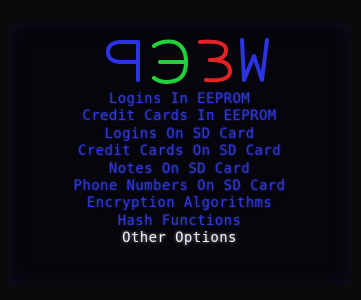 The height and width of the screenshot is (300, 361). Describe the element at coordinates (179, 99) in the screenshot. I see `menu-item-logins-eeprom: Logins In EEPROM` at that location.